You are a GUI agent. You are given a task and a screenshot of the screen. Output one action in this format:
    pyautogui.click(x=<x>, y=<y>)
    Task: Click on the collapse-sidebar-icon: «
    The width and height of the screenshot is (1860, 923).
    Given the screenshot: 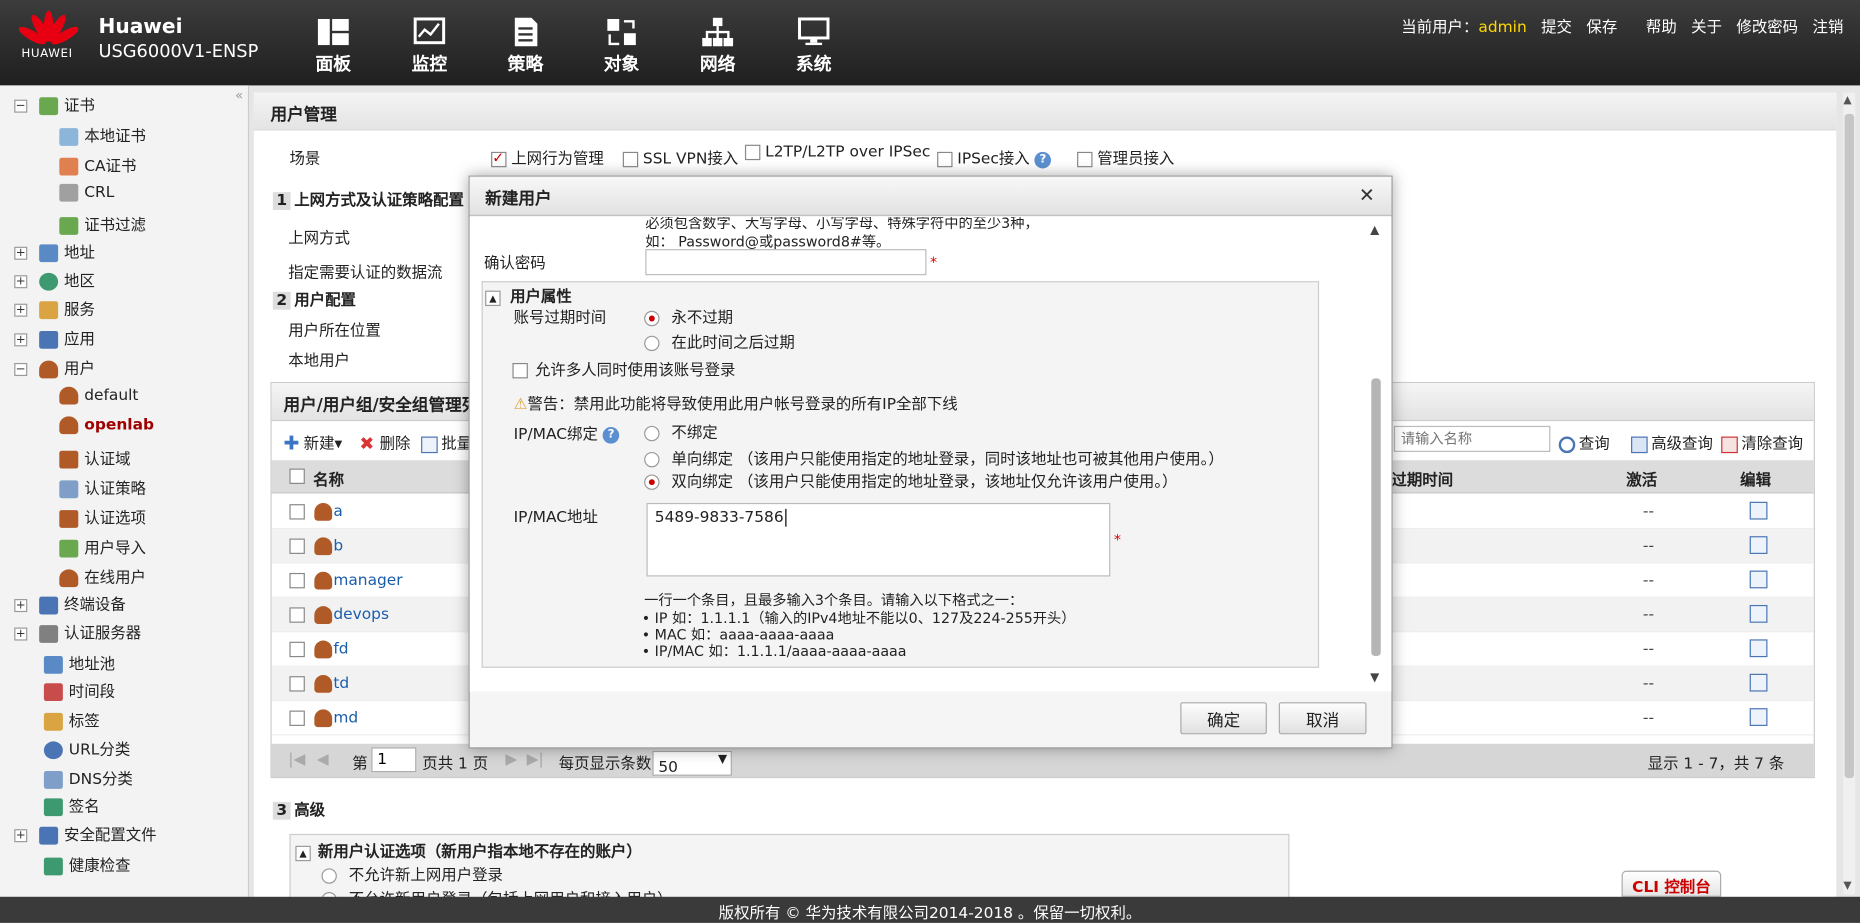 What is the action you would take?
    pyautogui.click(x=239, y=95)
    